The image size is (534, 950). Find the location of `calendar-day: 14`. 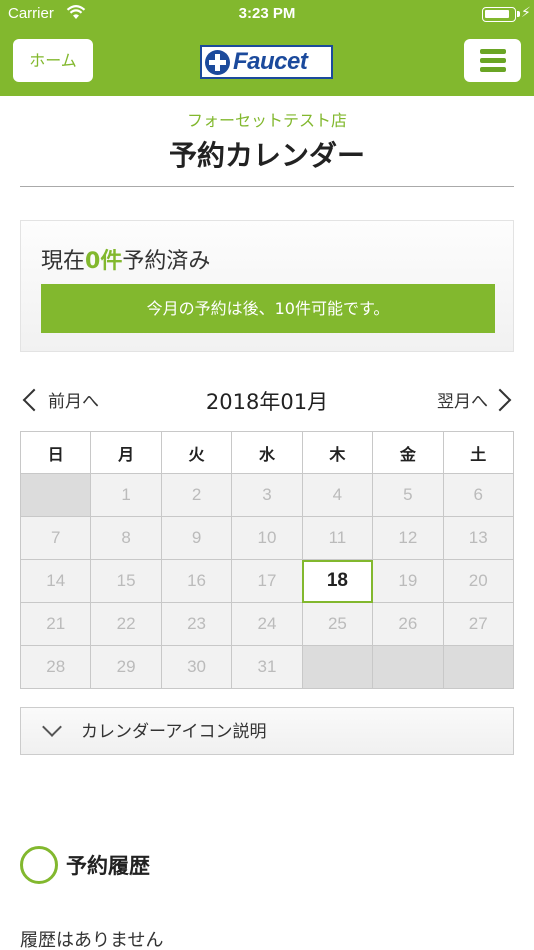

calendar-day: 14 is located at coordinates (55, 581).